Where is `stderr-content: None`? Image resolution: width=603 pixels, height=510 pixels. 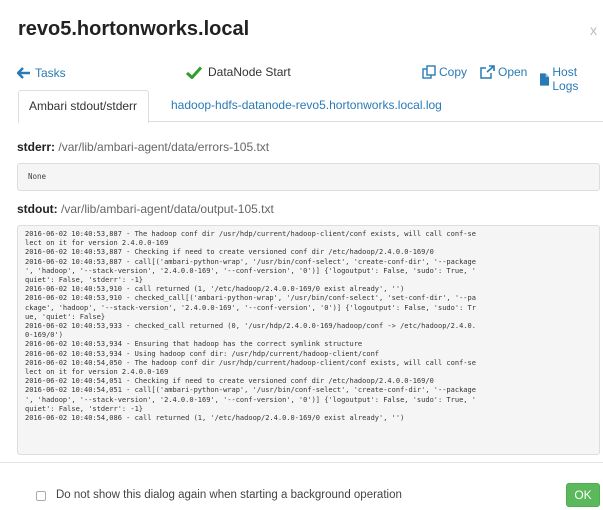 stderr-content: None is located at coordinates (37, 176).